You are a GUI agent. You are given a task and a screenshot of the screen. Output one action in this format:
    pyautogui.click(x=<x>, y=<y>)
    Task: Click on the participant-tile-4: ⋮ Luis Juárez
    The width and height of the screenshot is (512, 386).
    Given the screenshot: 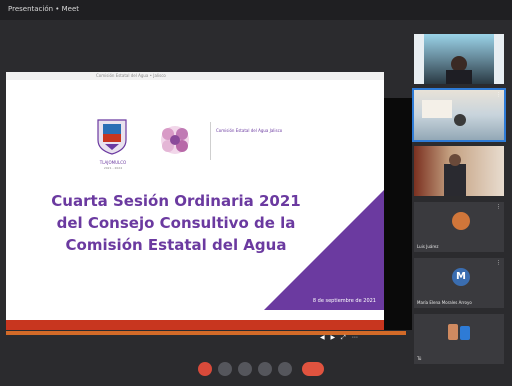 What is the action you would take?
    pyautogui.click(x=459, y=227)
    